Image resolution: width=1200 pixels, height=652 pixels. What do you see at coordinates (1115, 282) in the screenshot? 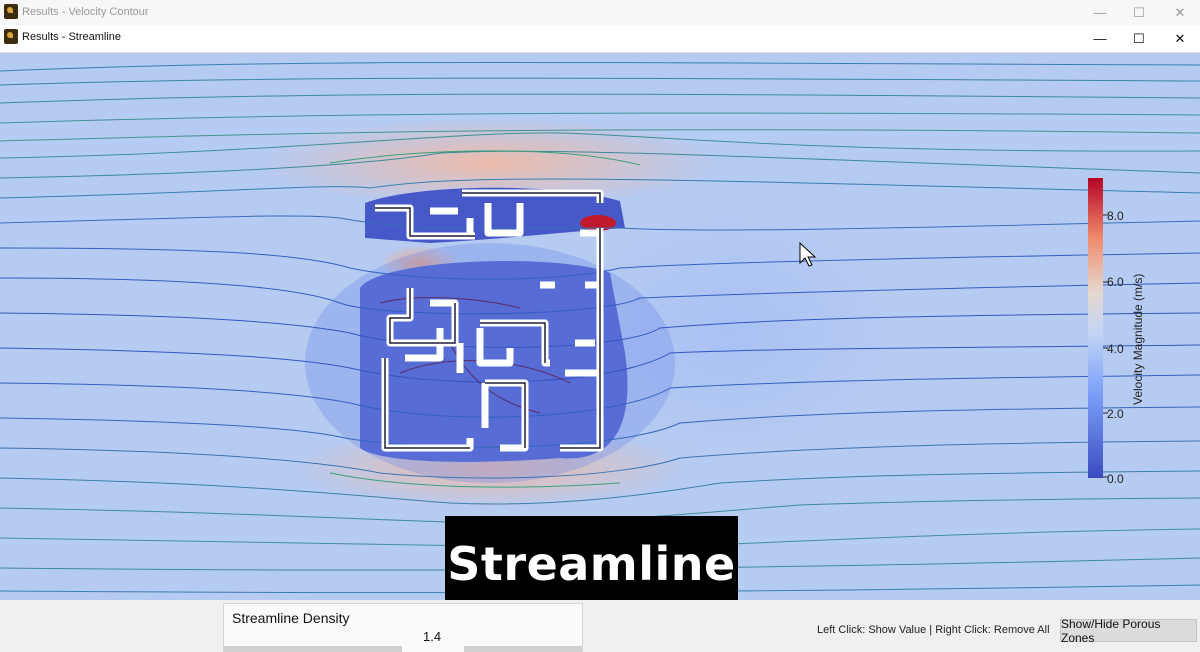
I see `colorbar-tick-label: 6.0` at bounding box center [1115, 282].